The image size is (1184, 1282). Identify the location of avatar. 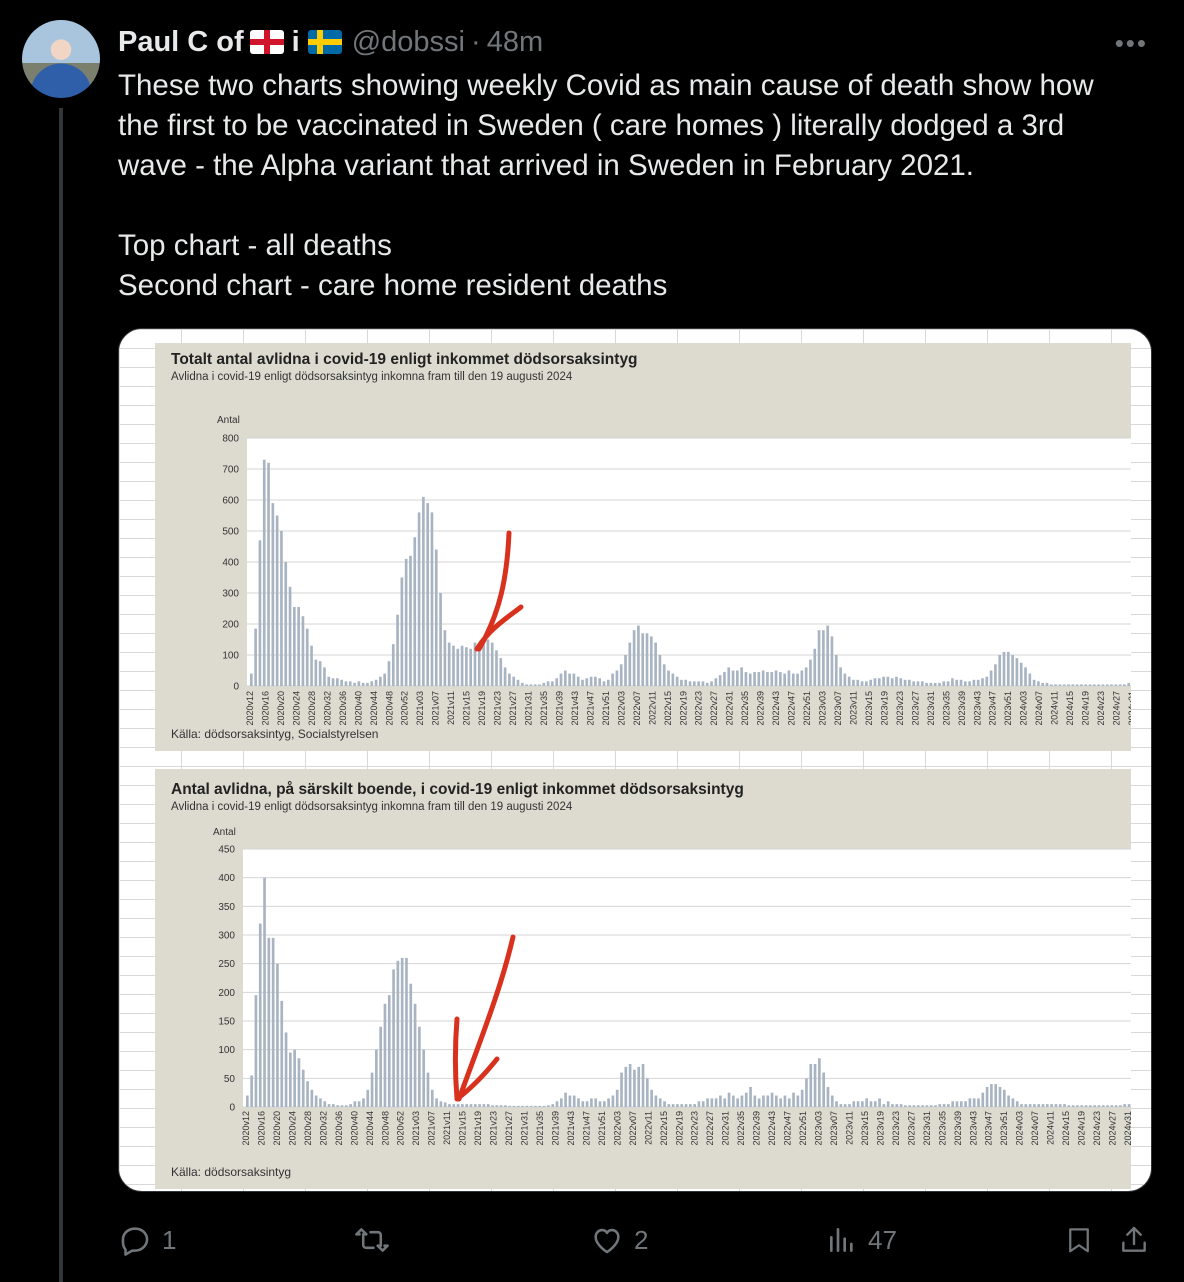
(61, 59).